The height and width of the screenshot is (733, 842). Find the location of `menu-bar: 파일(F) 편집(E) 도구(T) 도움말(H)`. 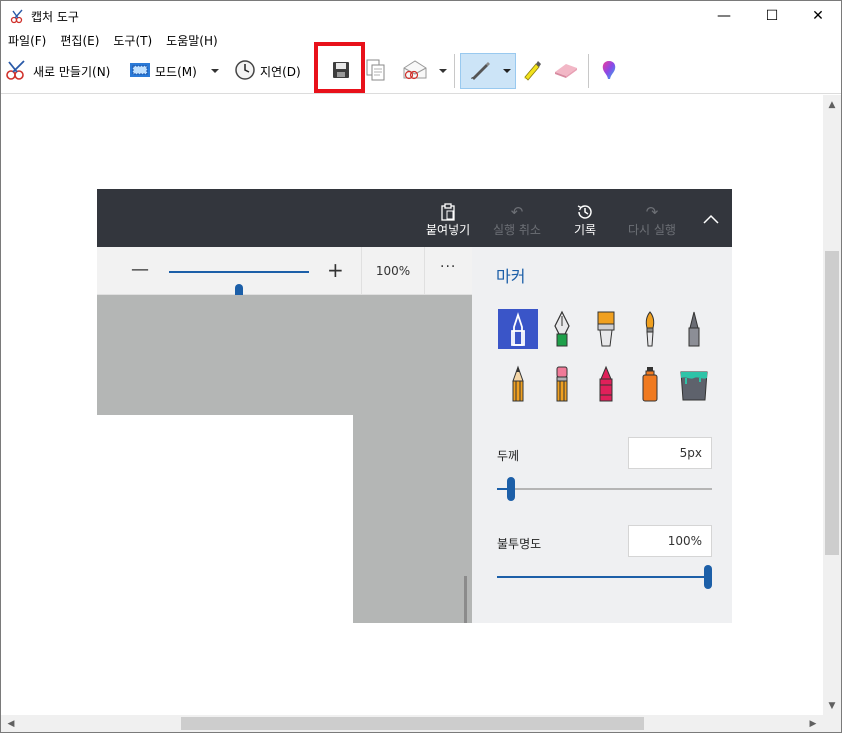

menu-bar: 파일(F) 편집(E) 도구(T) 도움말(H) is located at coordinates (421, 41).